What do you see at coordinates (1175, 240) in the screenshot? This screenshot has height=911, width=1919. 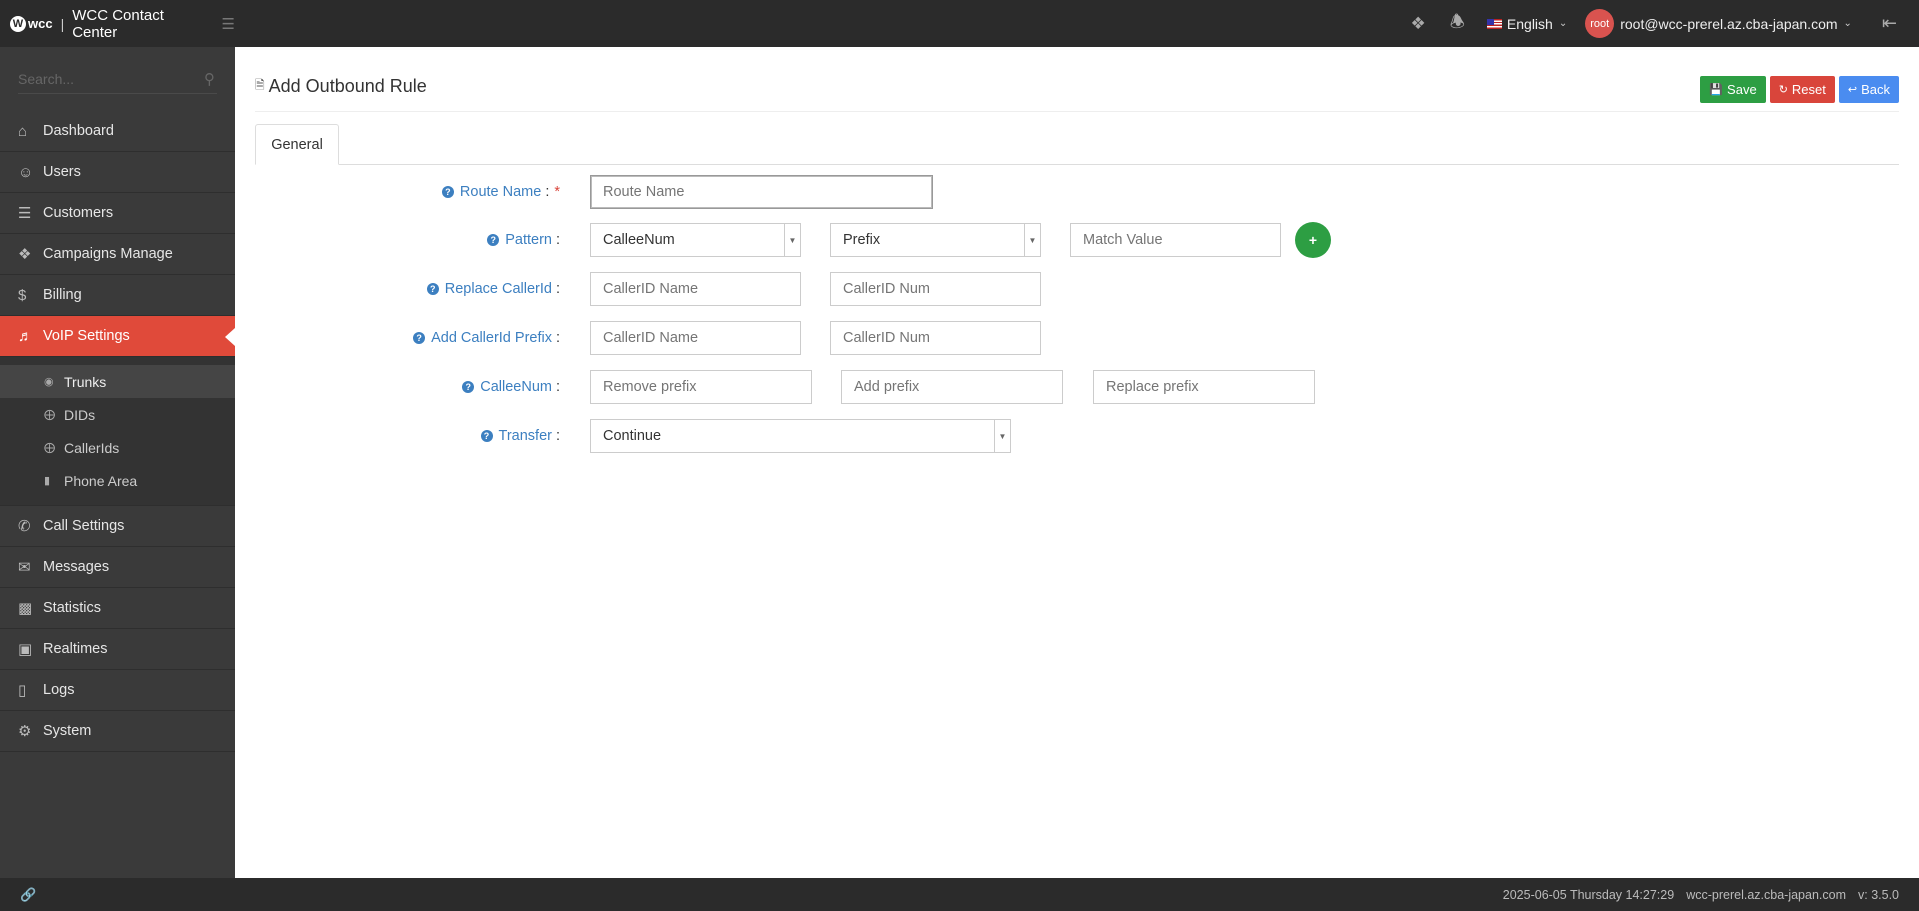 I see `match-value-input` at bounding box center [1175, 240].